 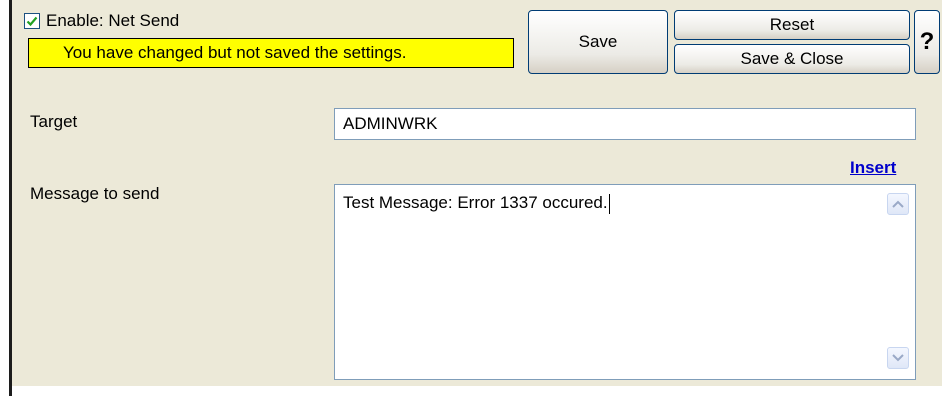 What do you see at coordinates (625, 124) in the screenshot?
I see `target-input: ADMINWRK` at bounding box center [625, 124].